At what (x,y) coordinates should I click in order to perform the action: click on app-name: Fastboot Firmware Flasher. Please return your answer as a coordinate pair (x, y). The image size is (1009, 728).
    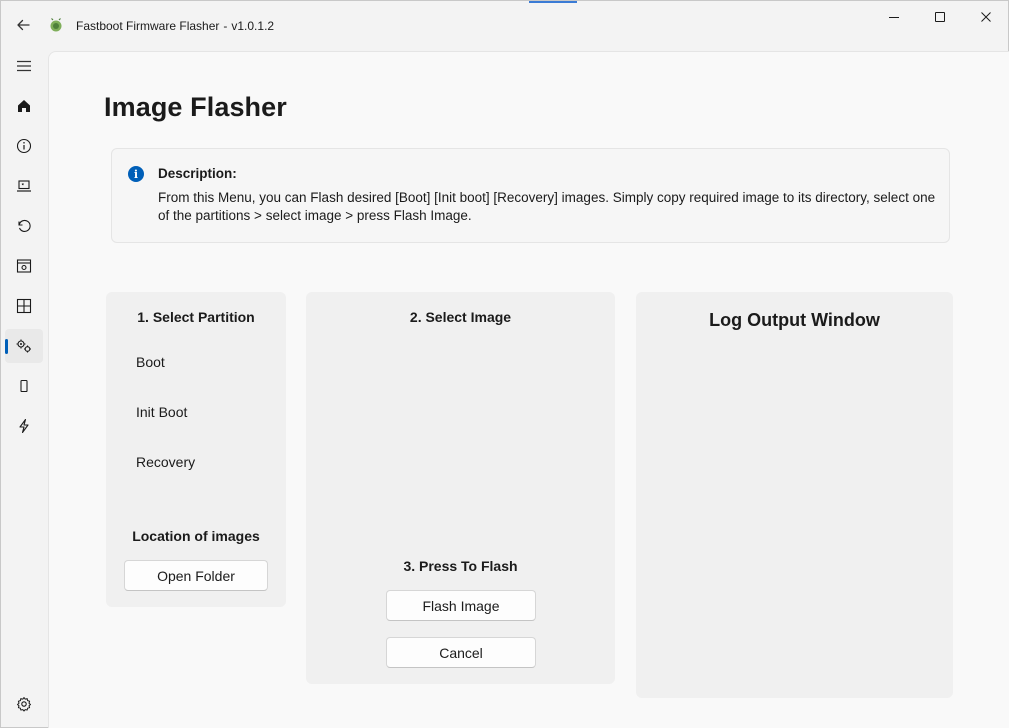
    Looking at the image, I should click on (148, 26).